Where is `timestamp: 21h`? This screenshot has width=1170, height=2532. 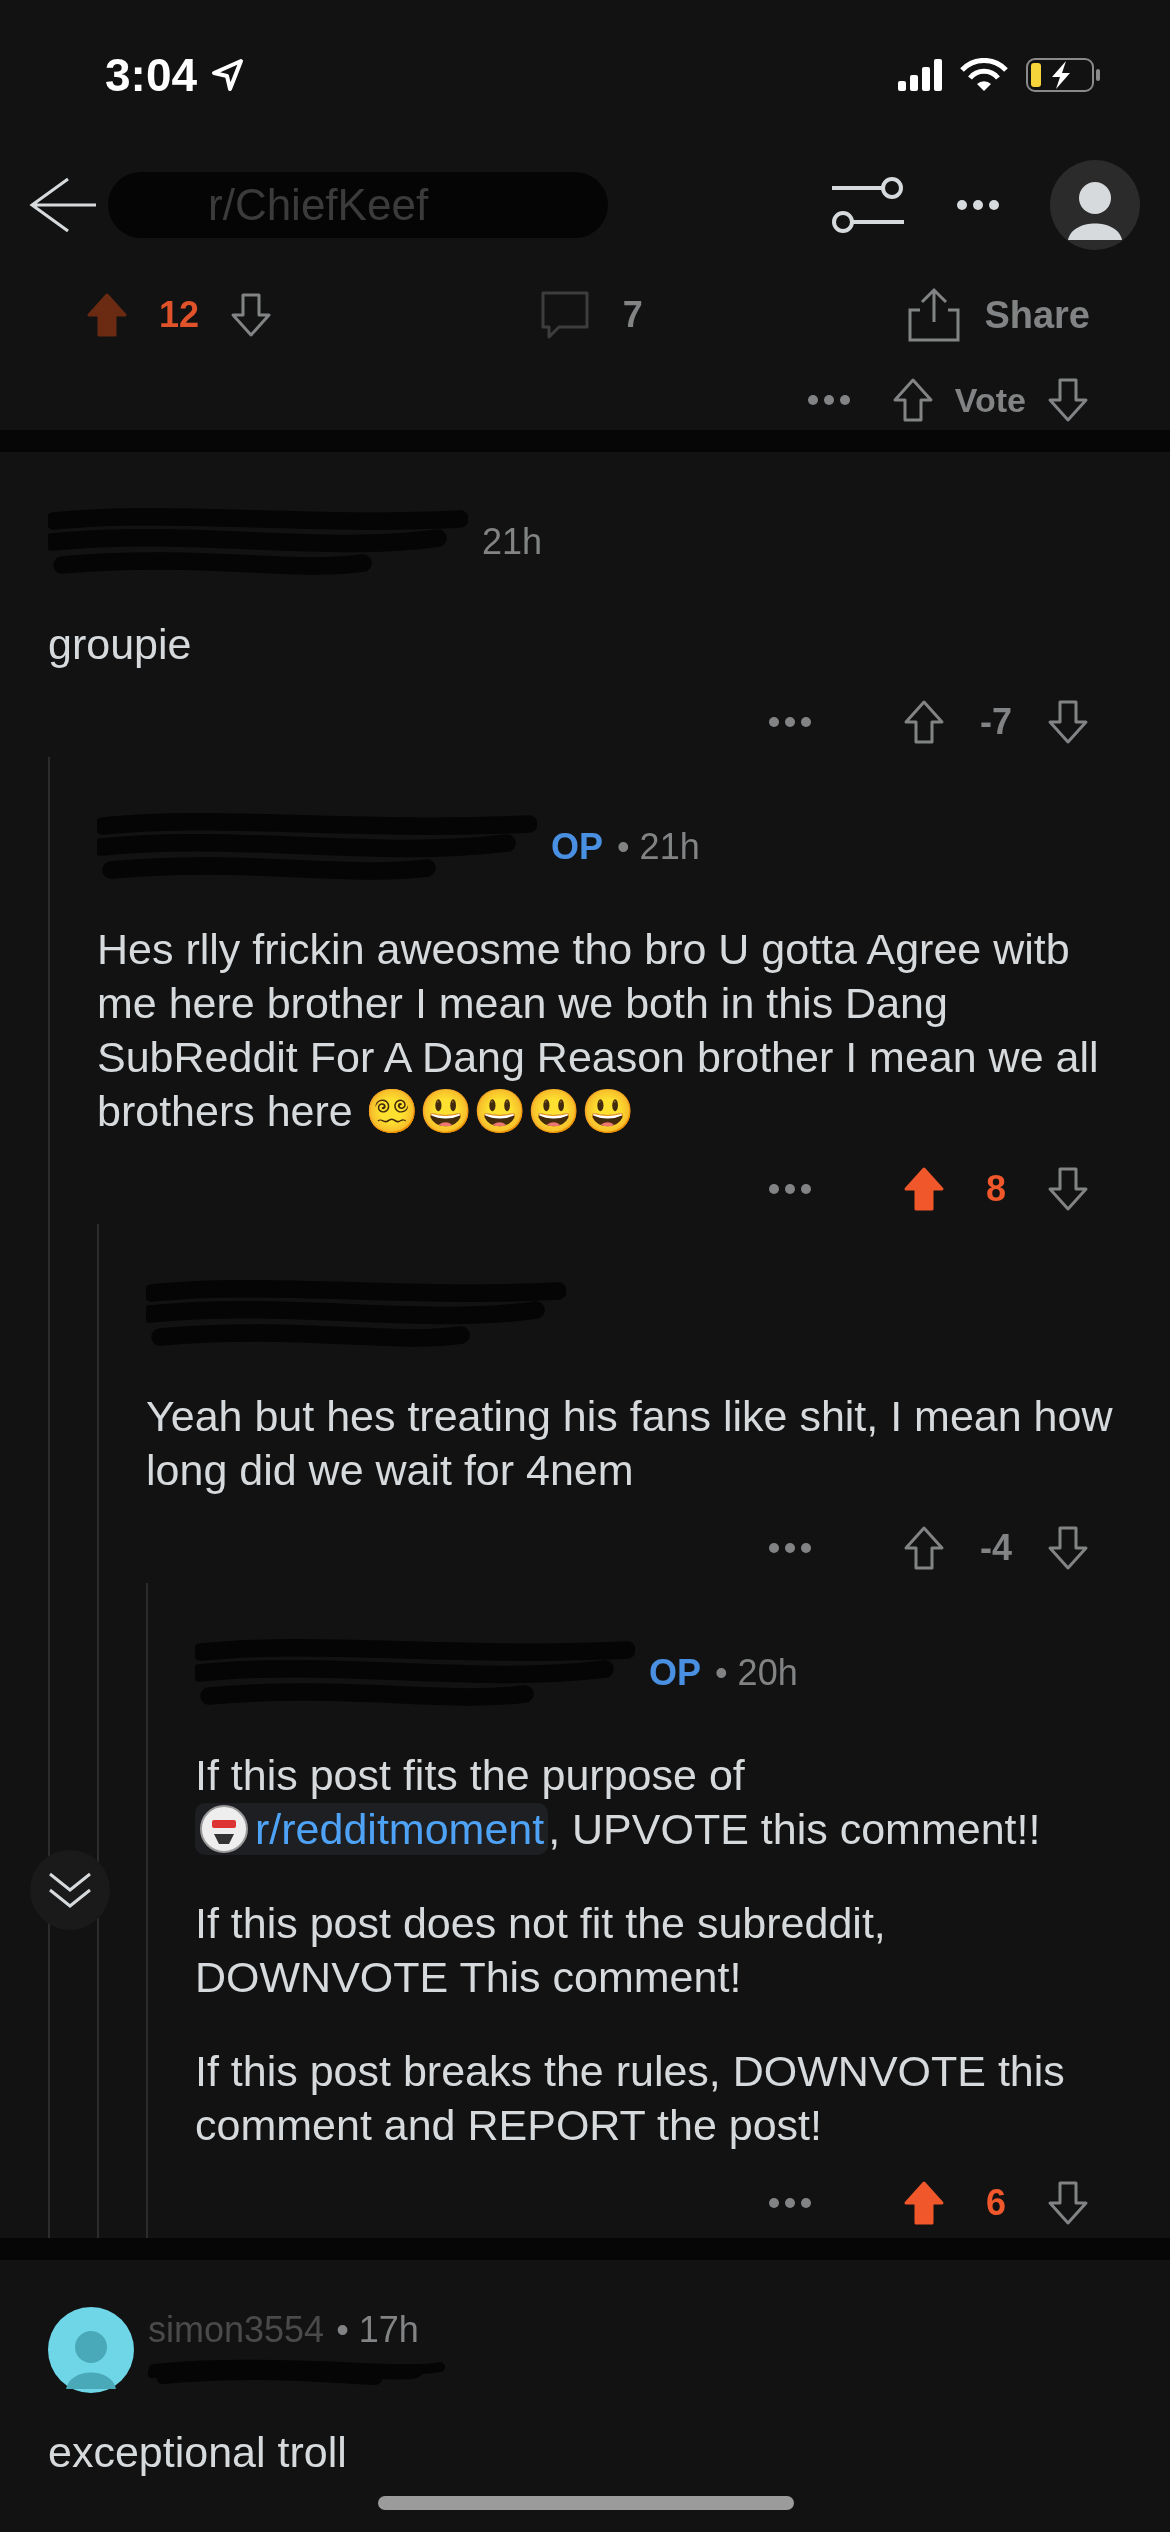 timestamp: 21h is located at coordinates (512, 542).